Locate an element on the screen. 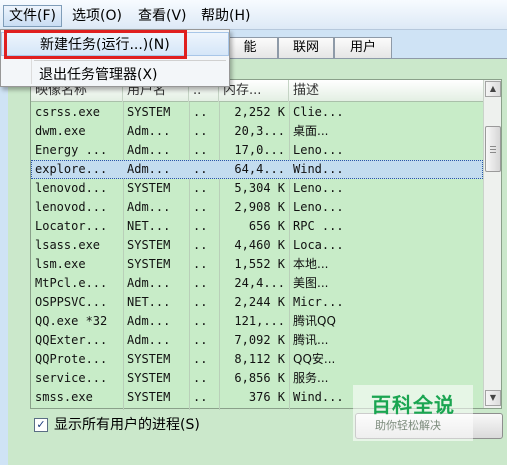 Image resolution: width=507 pixels, height=465 pixels. cell-image-name: lsm.exe is located at coordinates (60, 264).